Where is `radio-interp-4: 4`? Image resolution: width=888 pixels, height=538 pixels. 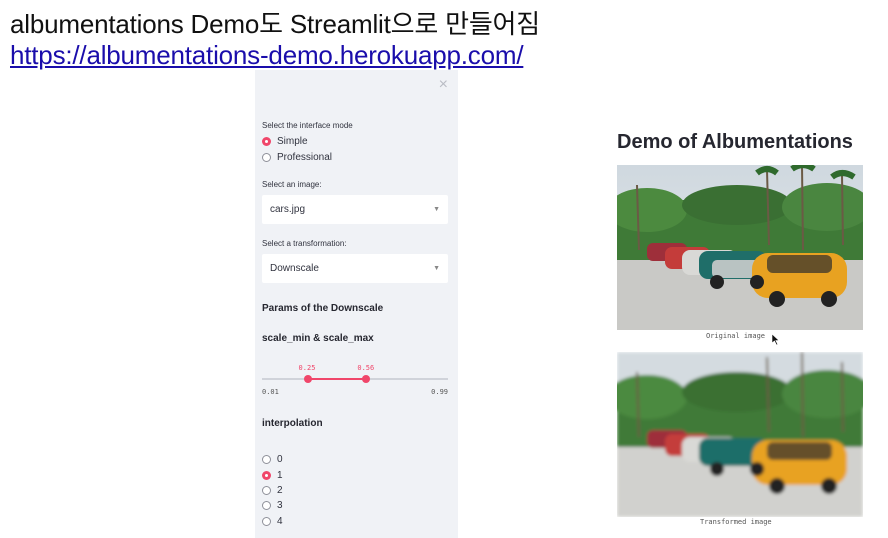
radio-interp-4: 4 is located at coordinates (272, 521).